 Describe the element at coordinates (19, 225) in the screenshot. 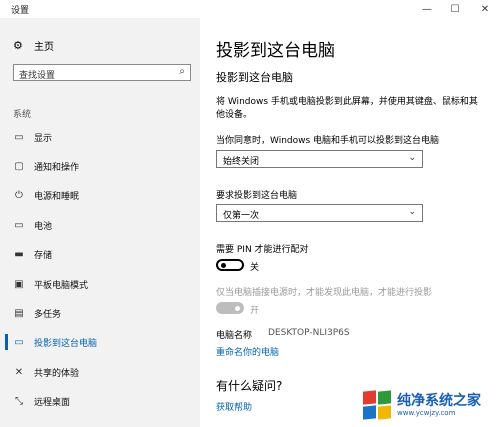

I see `battery-icon: ▭` at that location.